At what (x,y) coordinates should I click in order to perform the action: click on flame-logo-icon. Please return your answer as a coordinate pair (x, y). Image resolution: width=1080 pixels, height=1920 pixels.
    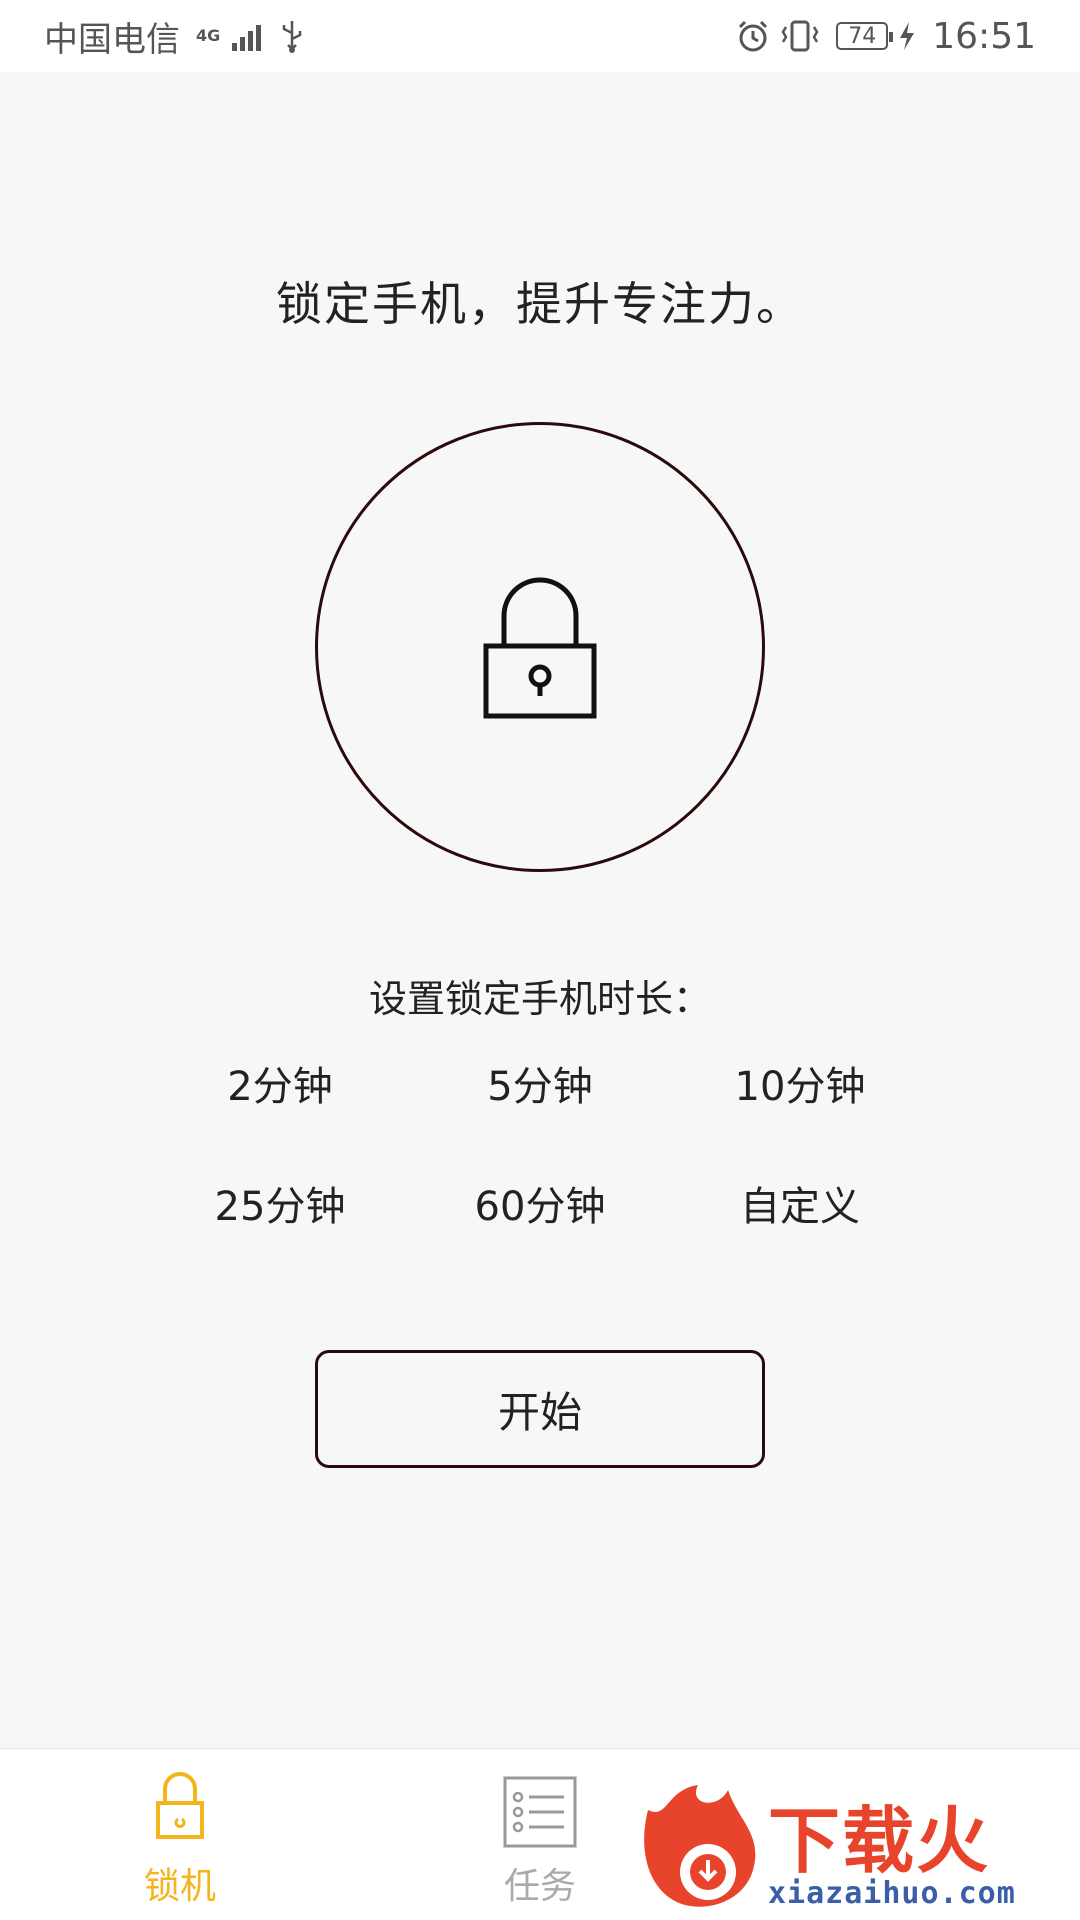
    Looking at the image, I should click on (700, 1846).